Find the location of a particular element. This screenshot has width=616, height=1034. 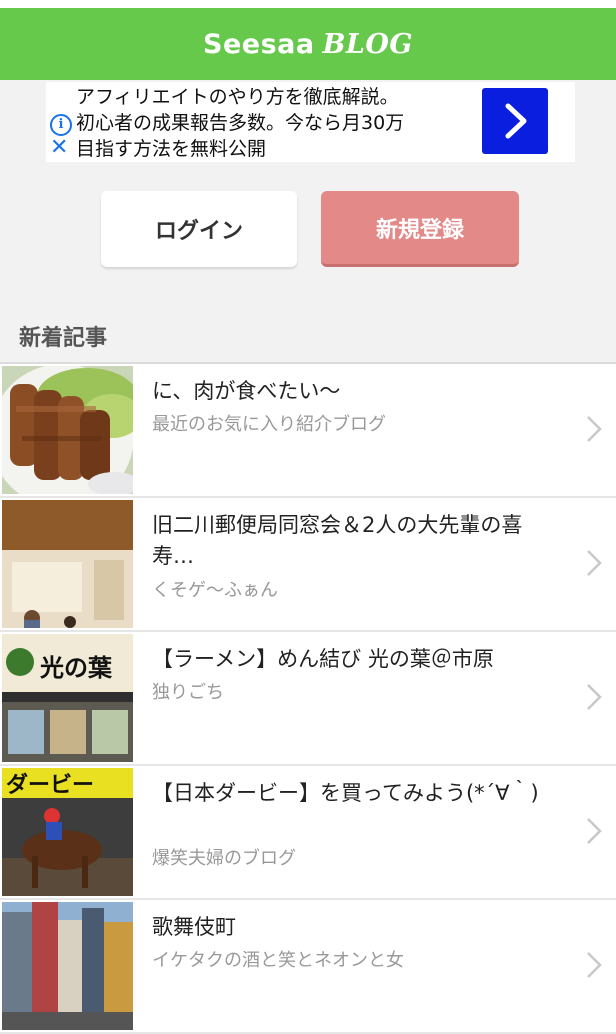

ad-line: 目指す方法を無料公開 is located at coordinates (171, 149).